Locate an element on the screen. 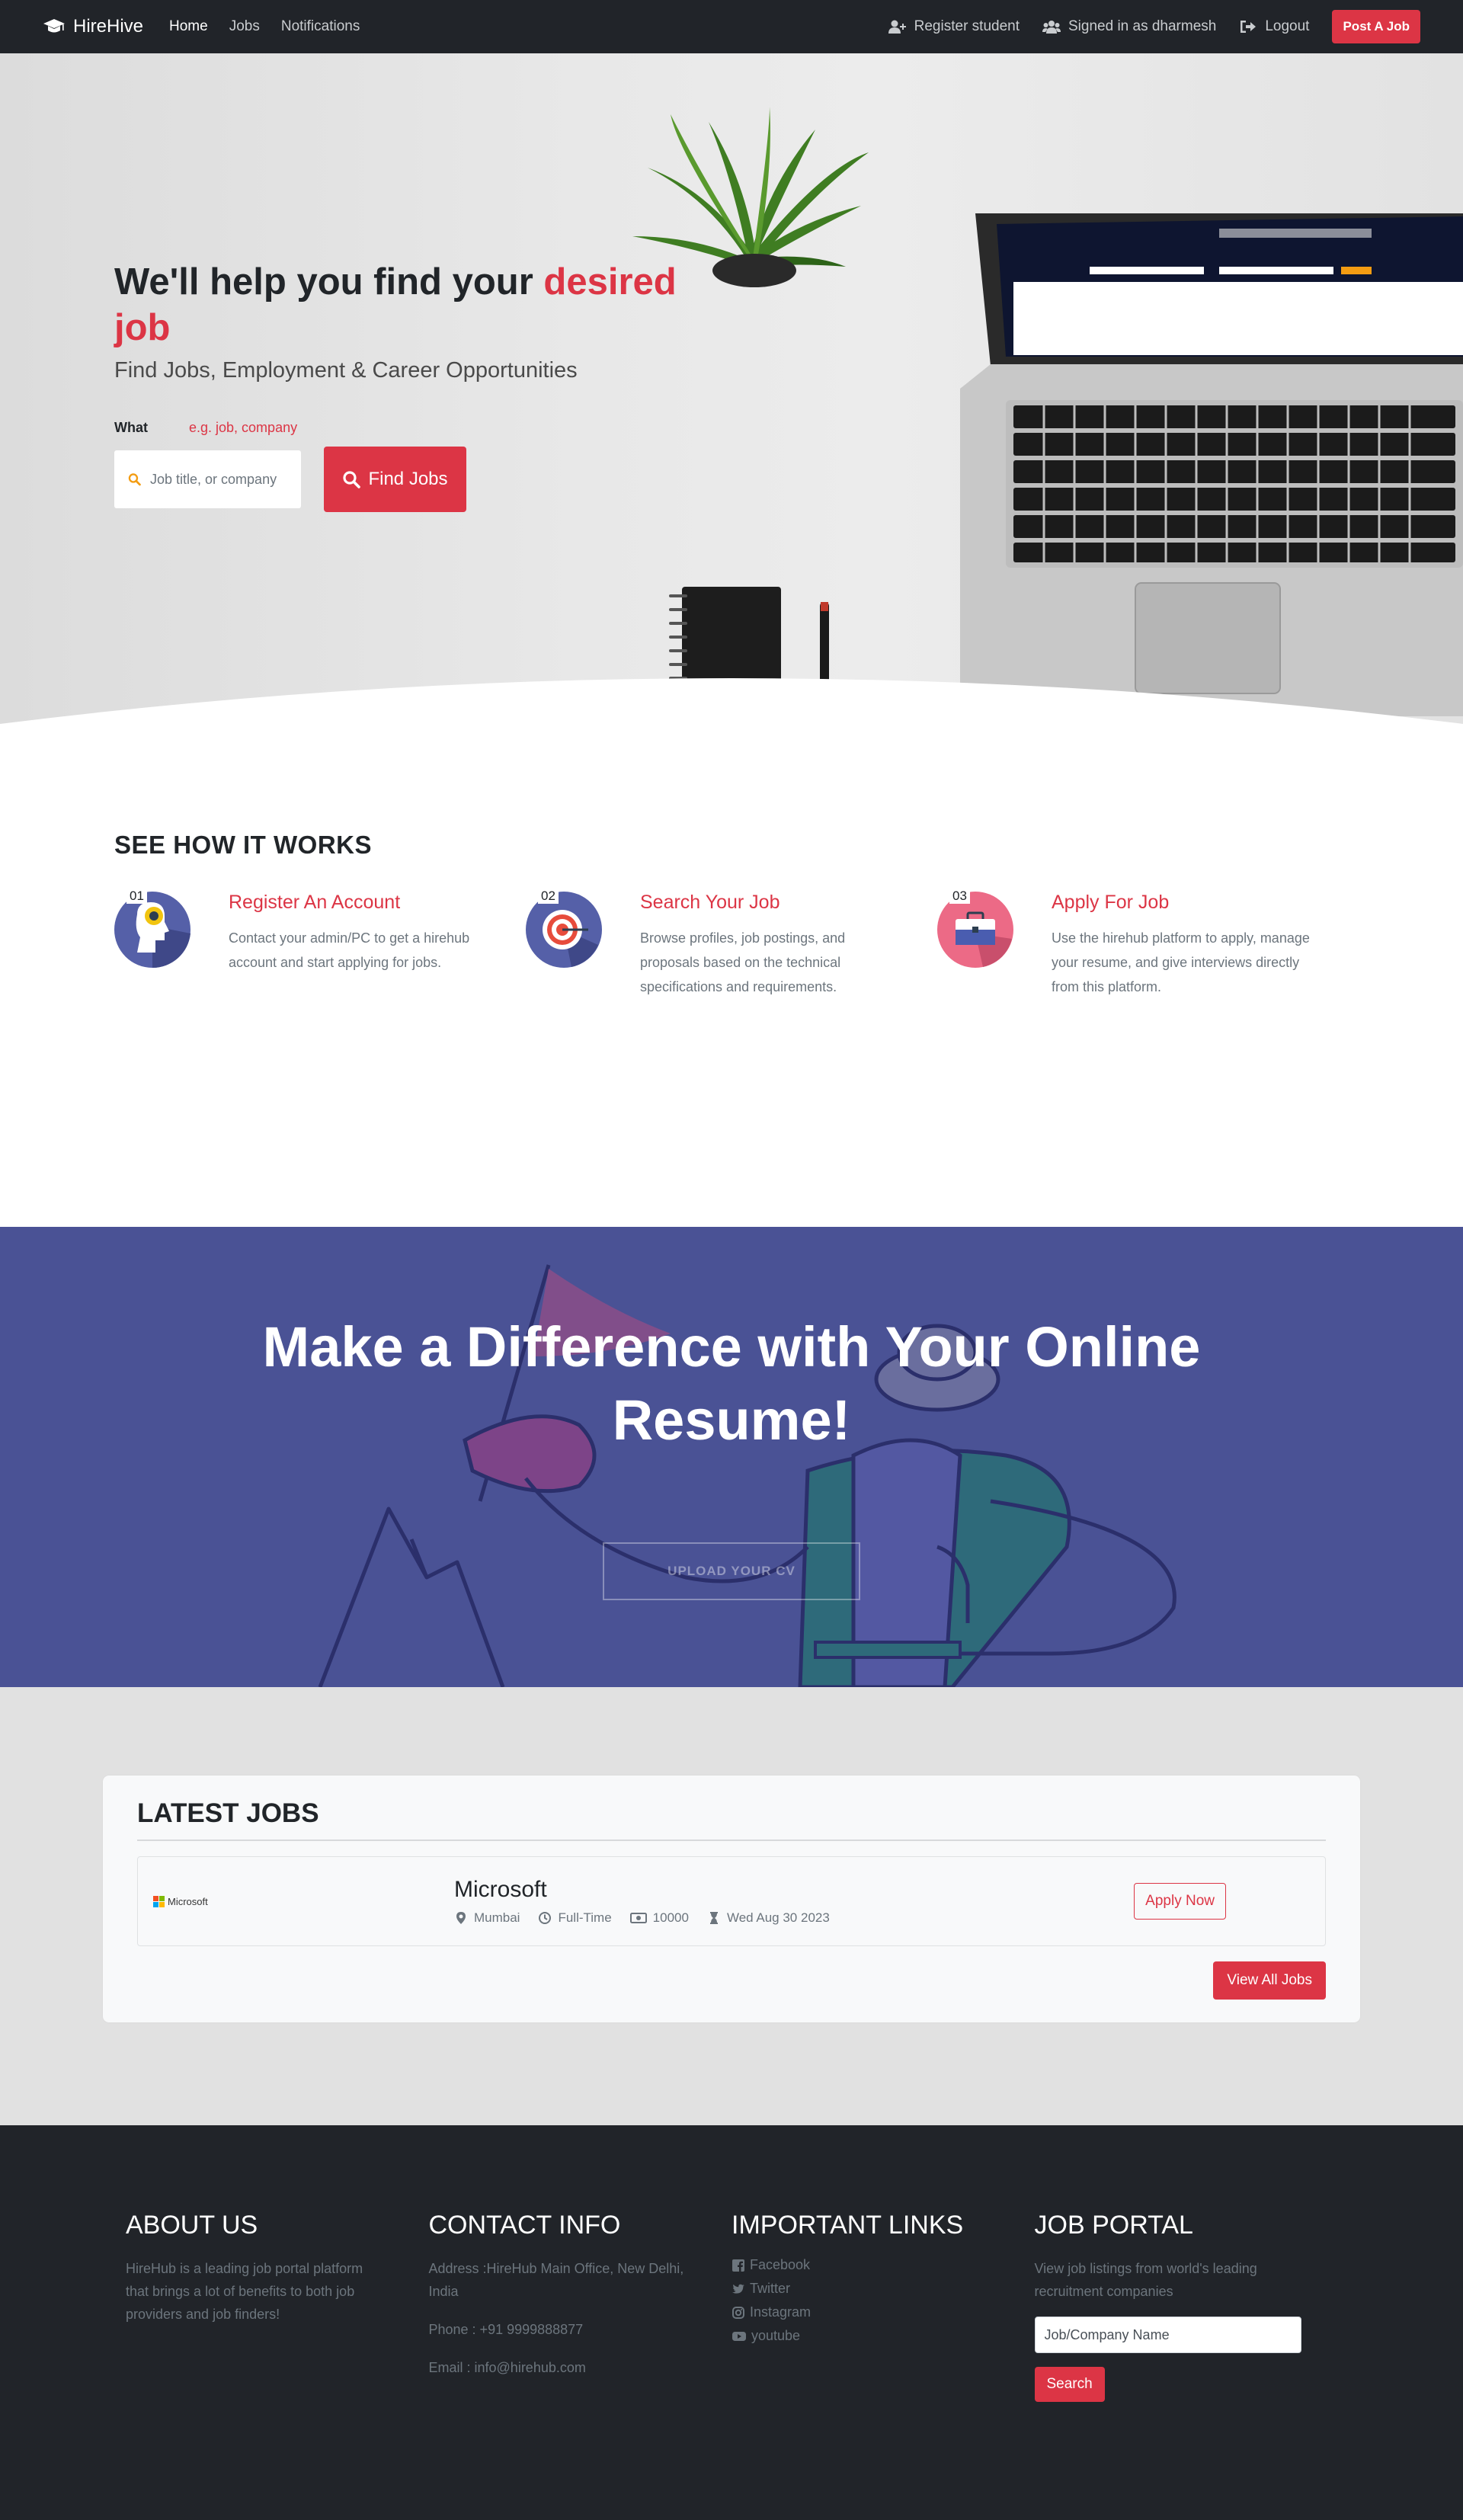 The image size is (1463, 2520). footer-email: Email : info@hirehub.com is located at coordinates (507, 2367).